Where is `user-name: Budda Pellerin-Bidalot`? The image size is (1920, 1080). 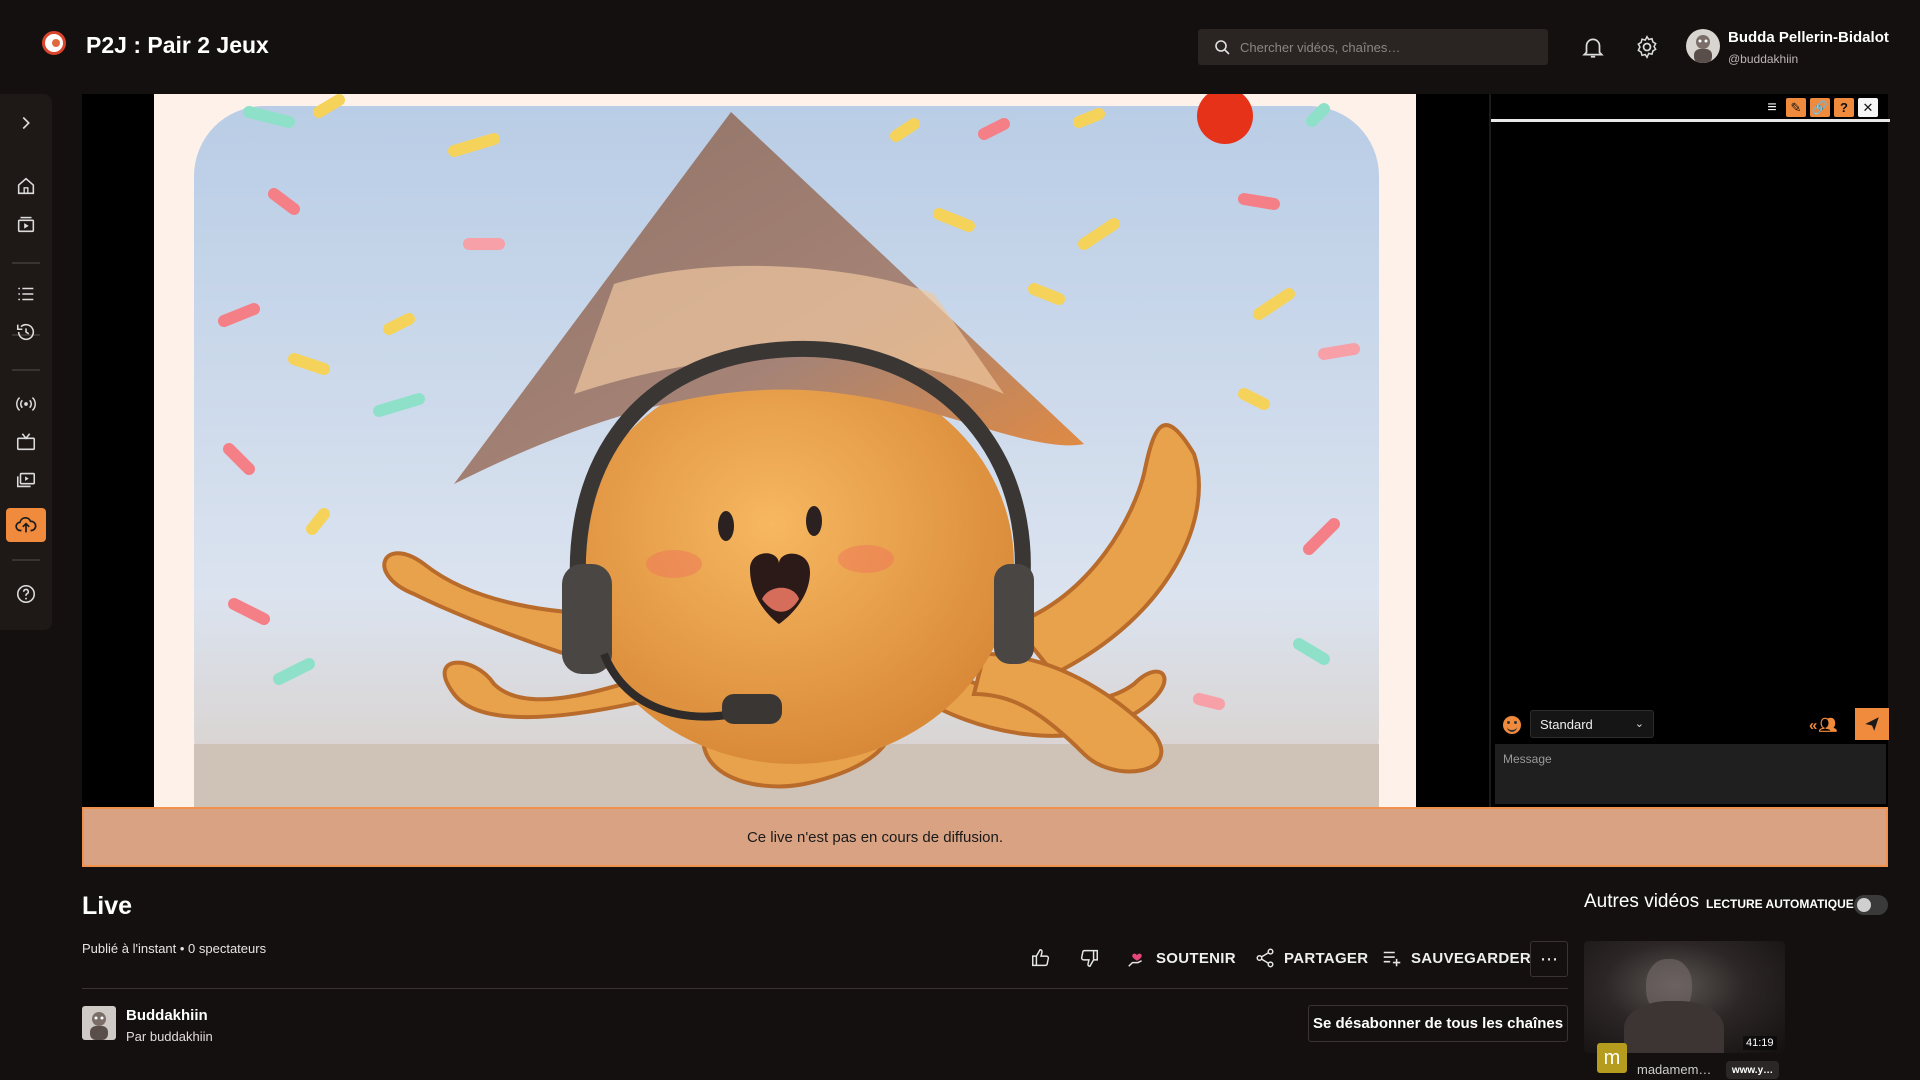 user-name: Budda Pellerin-Bidalot is located at coordinates (1808, 37).